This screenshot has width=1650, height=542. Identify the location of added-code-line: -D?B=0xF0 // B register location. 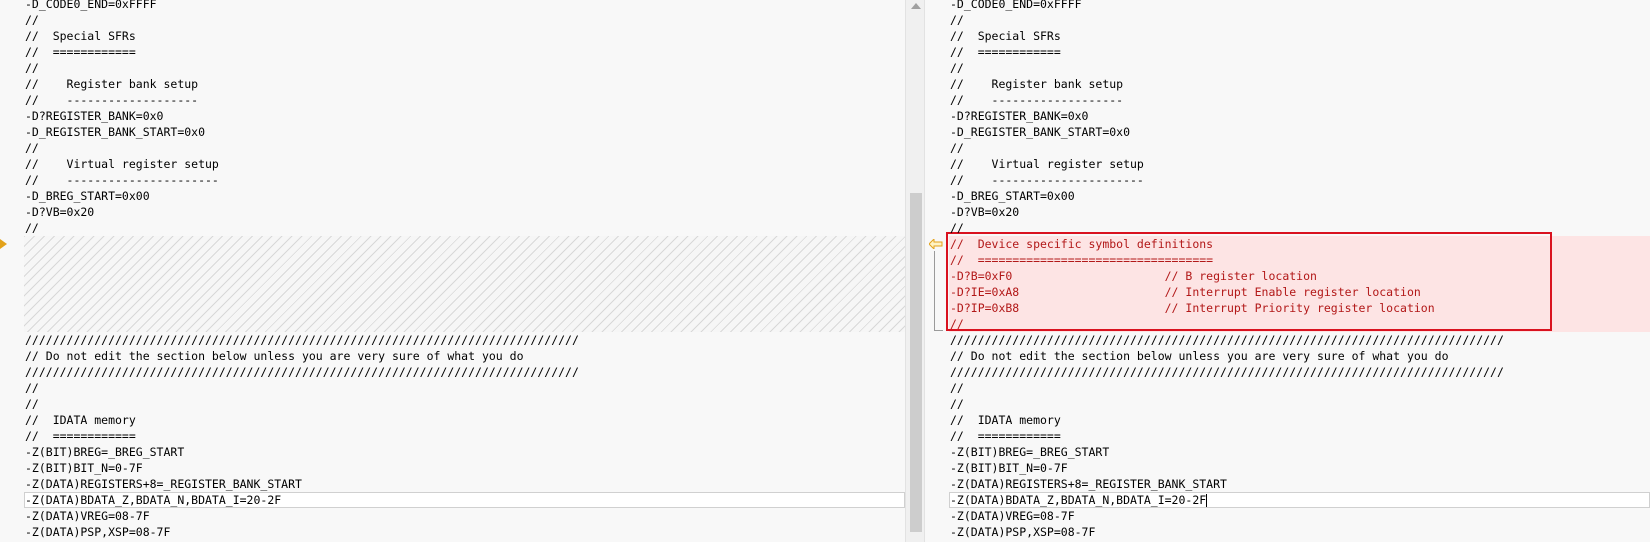
(1299, 276).